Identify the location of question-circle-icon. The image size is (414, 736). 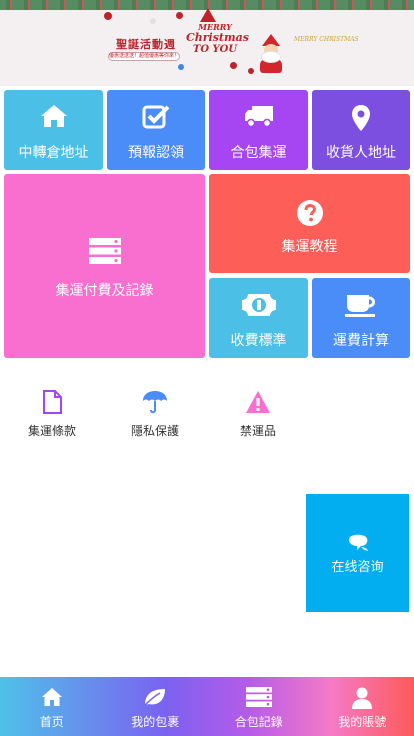
(309, 213).